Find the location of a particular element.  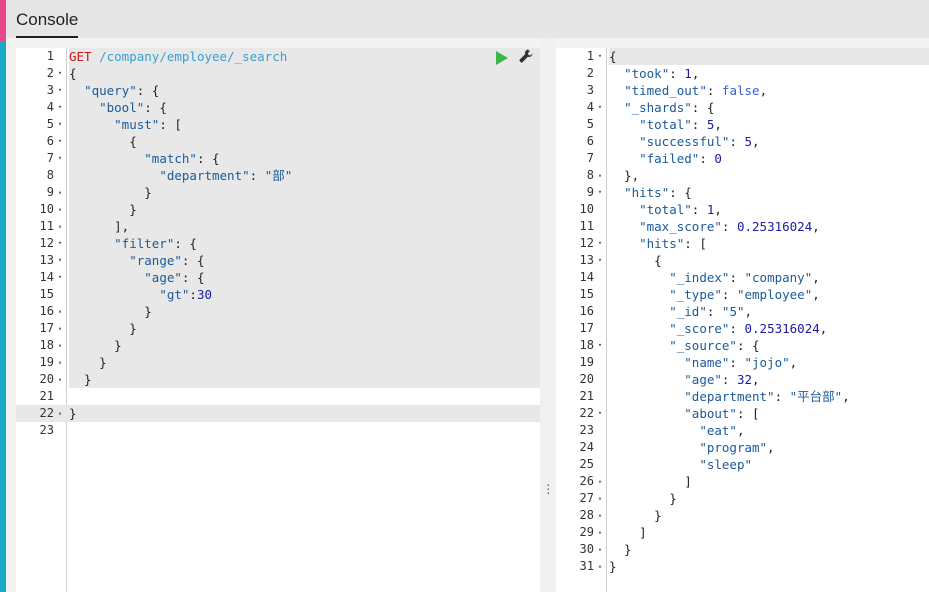

code-text: "failed": 0 is located at coordinates (680, 158).